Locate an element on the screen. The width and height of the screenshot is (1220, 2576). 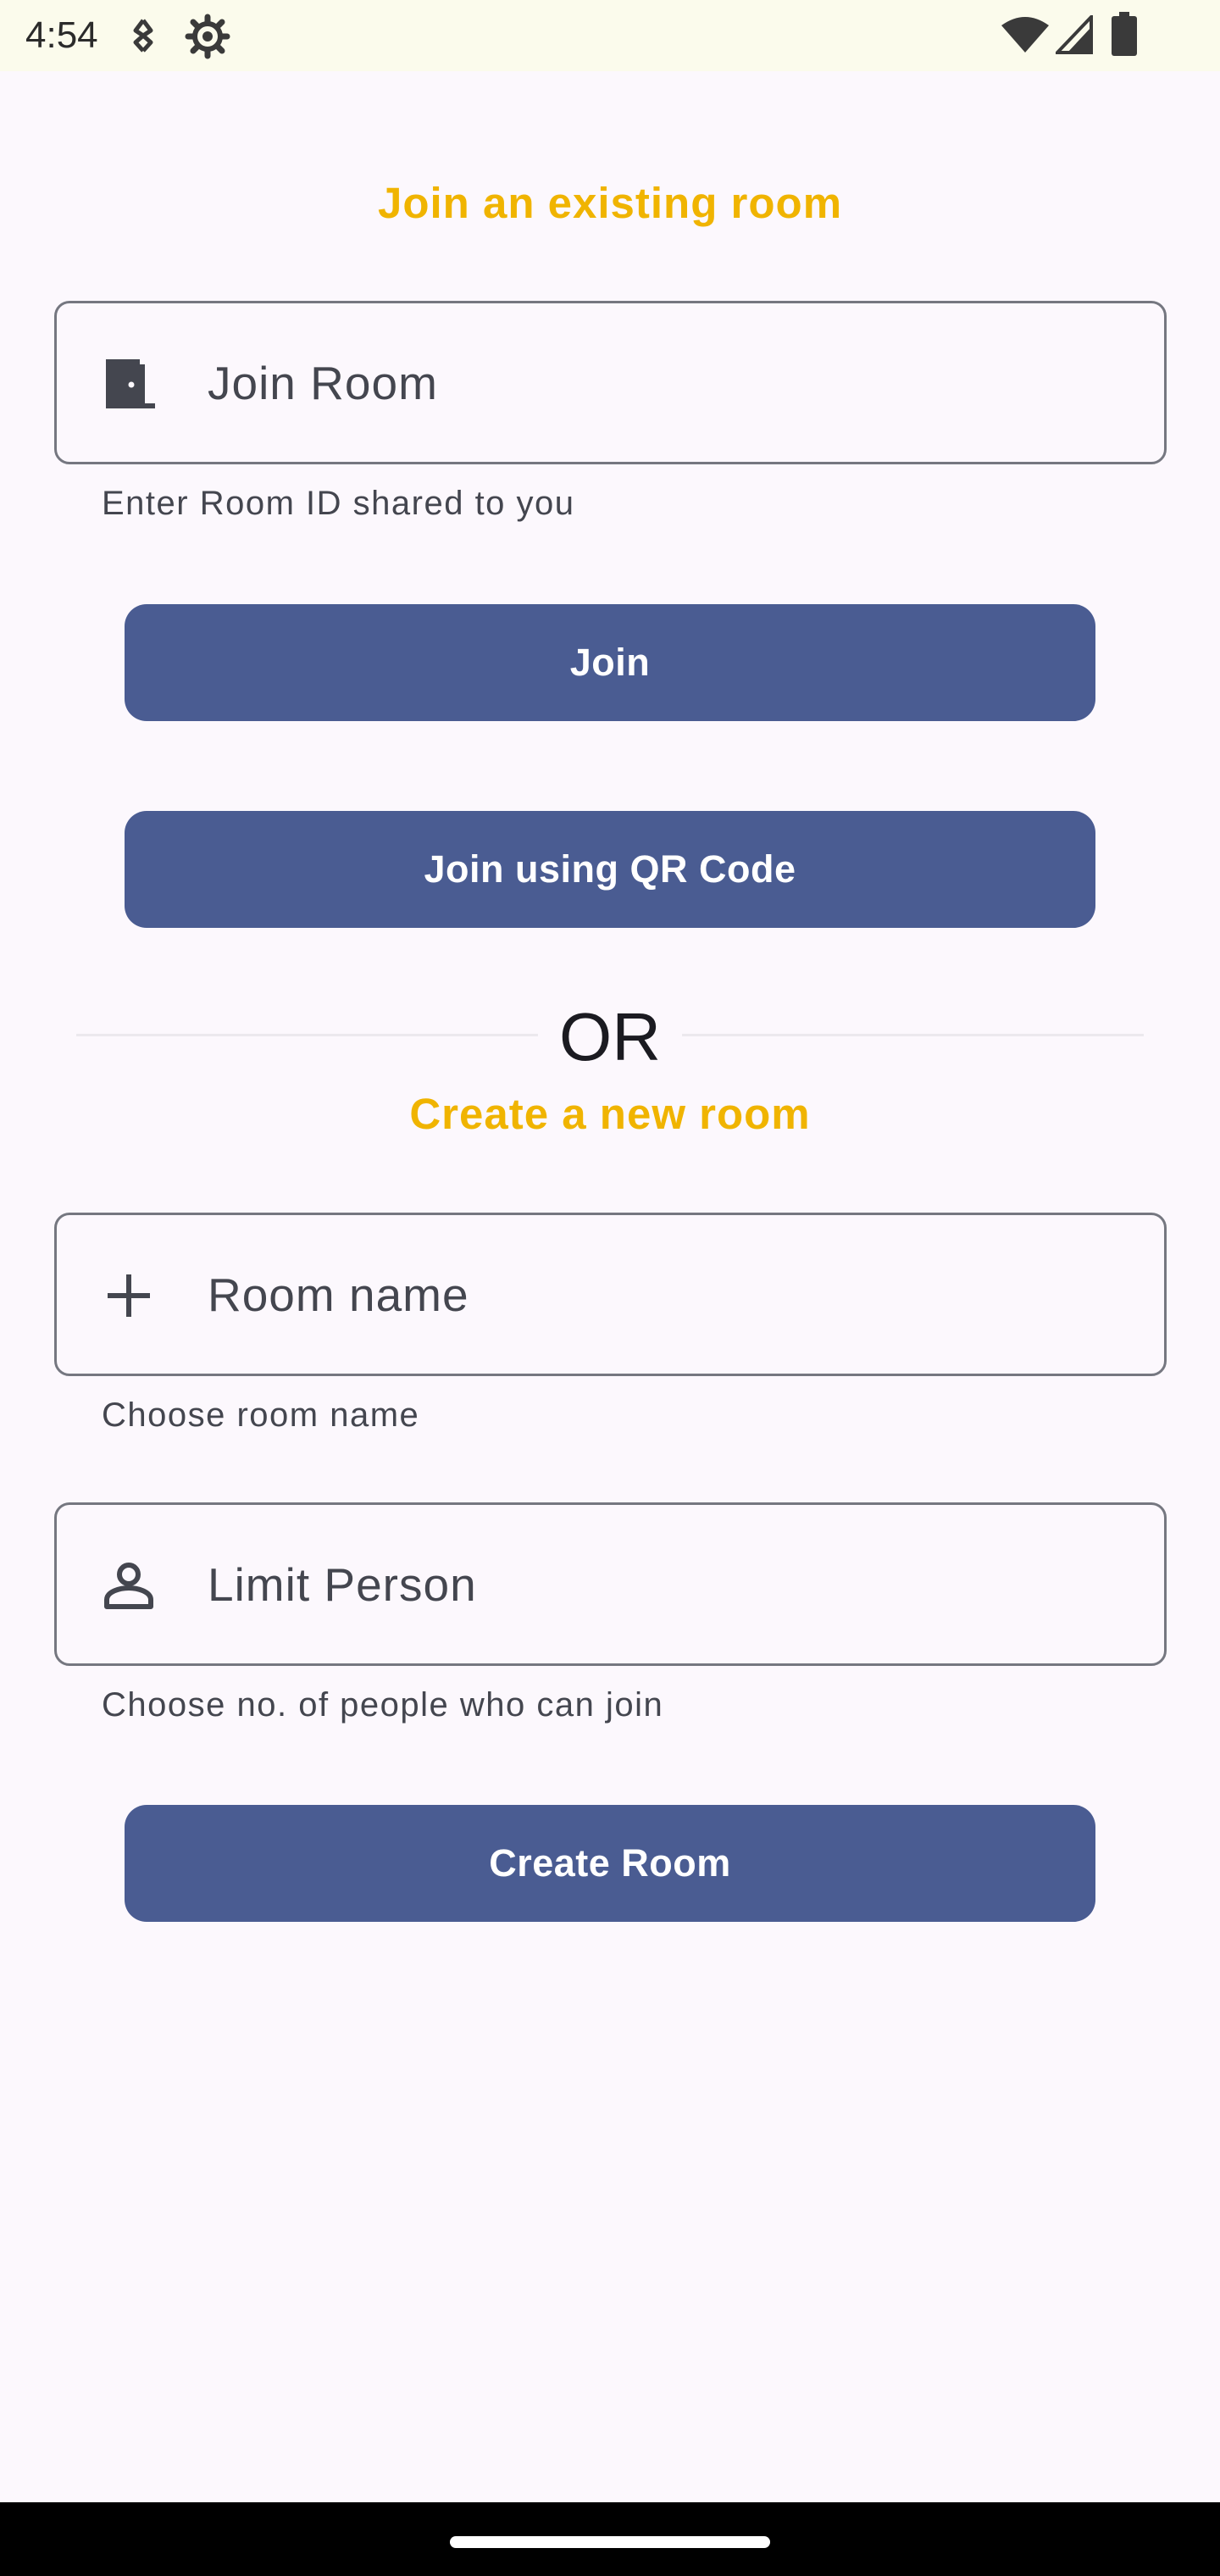
wifi-icon is located at coordinates (1025, 36).